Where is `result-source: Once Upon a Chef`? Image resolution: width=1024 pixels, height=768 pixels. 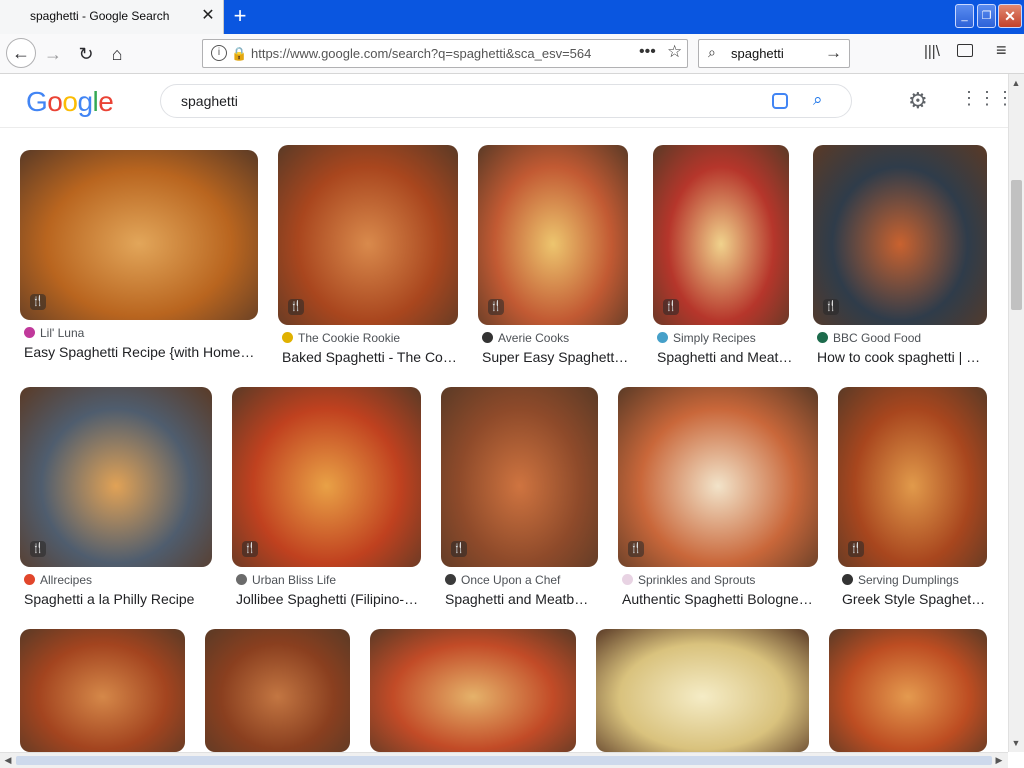 result-source: Once Upon a Chef is located at coordinates (502, 580).